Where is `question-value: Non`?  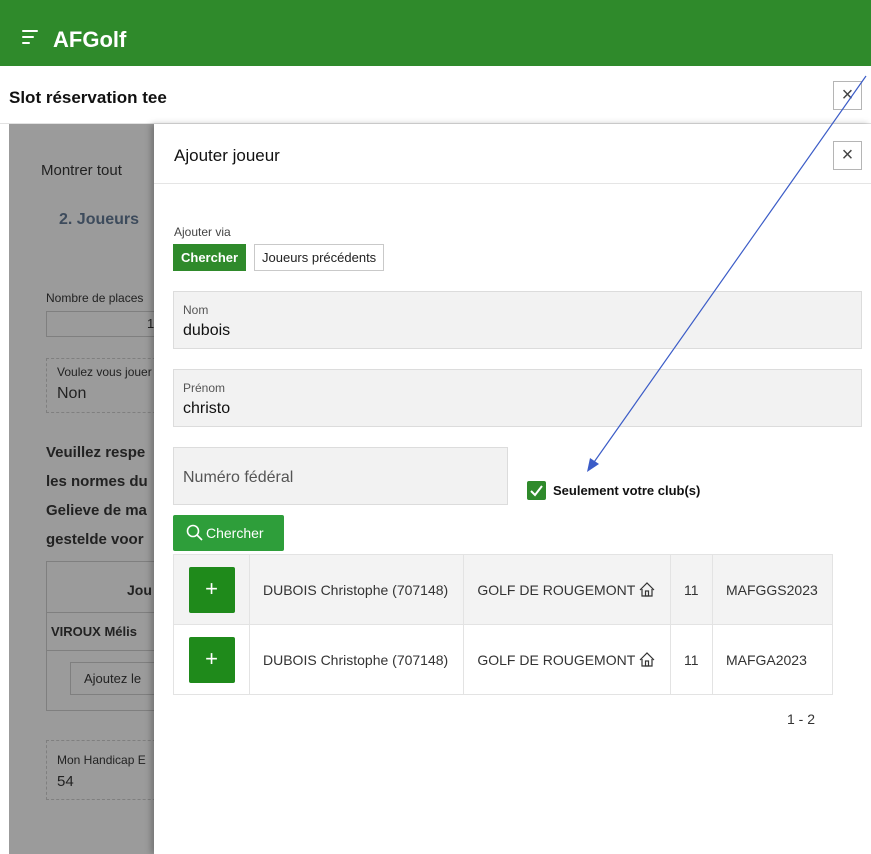
question-value: Non is located at coordinates (72, 393).